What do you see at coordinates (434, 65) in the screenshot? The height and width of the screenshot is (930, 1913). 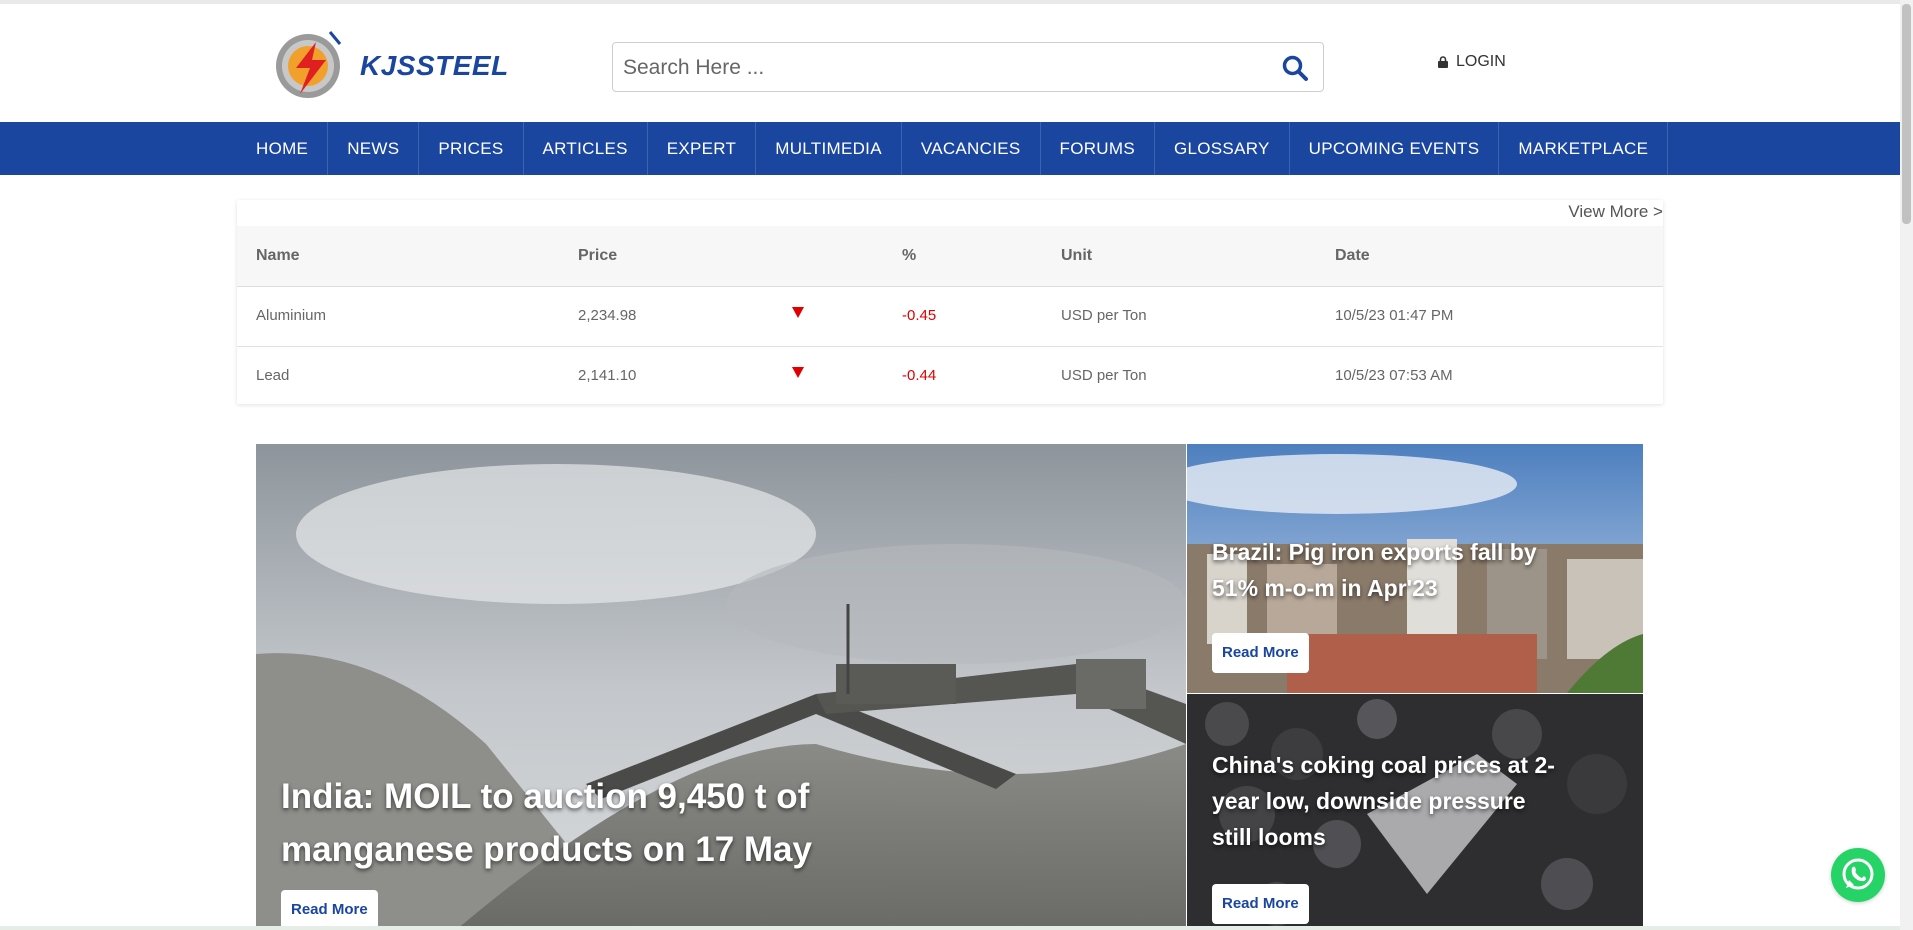 I see `logo-text: KJSSTEEL` at bounding box center [434, 65].